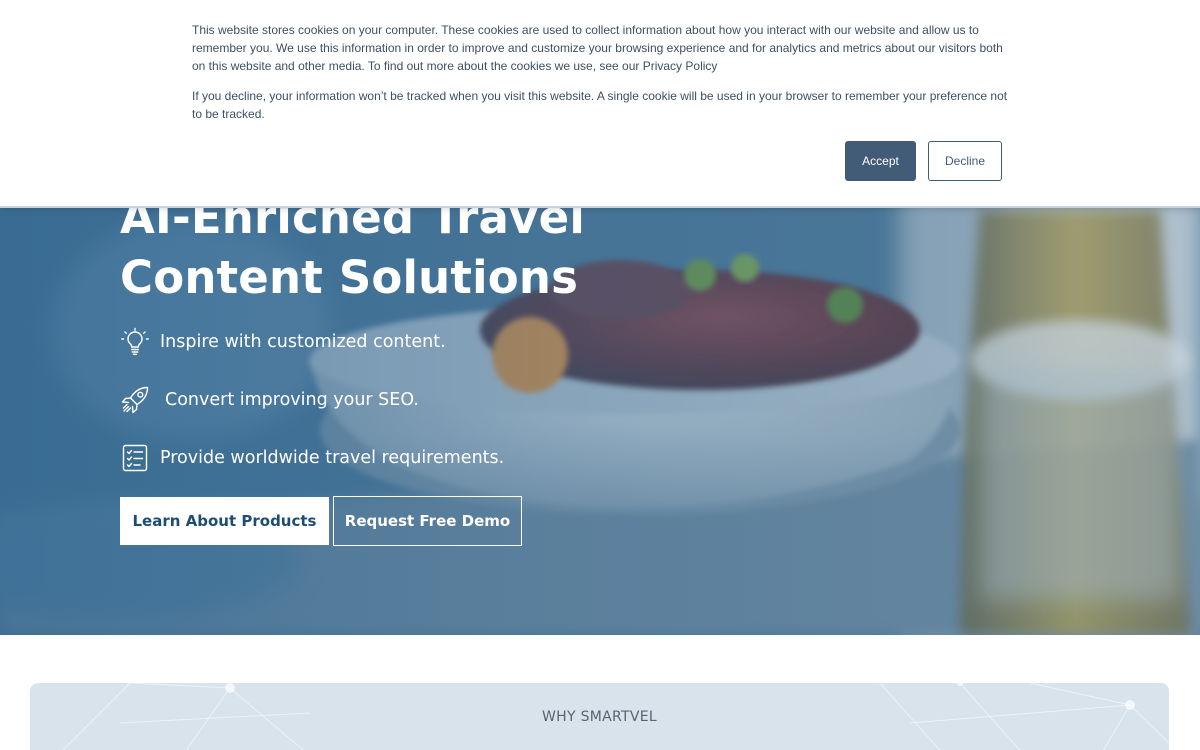  I want to click on why-smartvel-label: WHY SMARTVEL, so click(599, 717).